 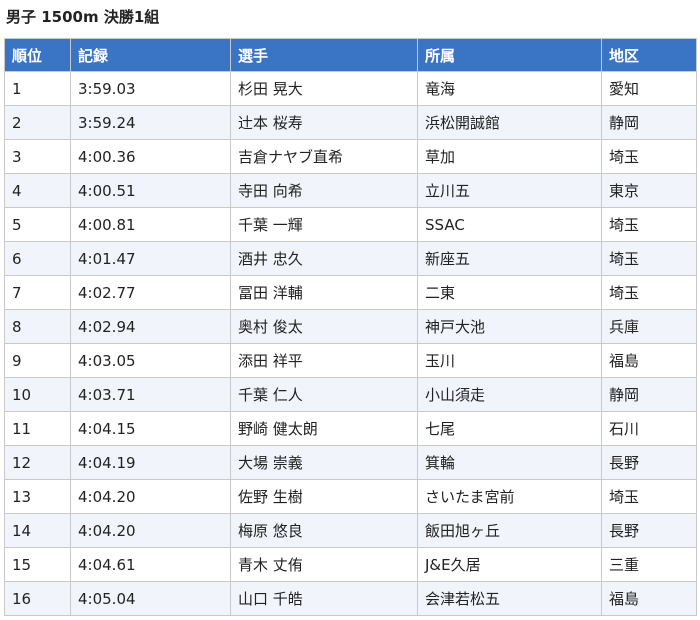 What do you see at coordinates (37, 292) in the screenshot?
I see `cell-rank: 7` at bounding box center [37, 292].